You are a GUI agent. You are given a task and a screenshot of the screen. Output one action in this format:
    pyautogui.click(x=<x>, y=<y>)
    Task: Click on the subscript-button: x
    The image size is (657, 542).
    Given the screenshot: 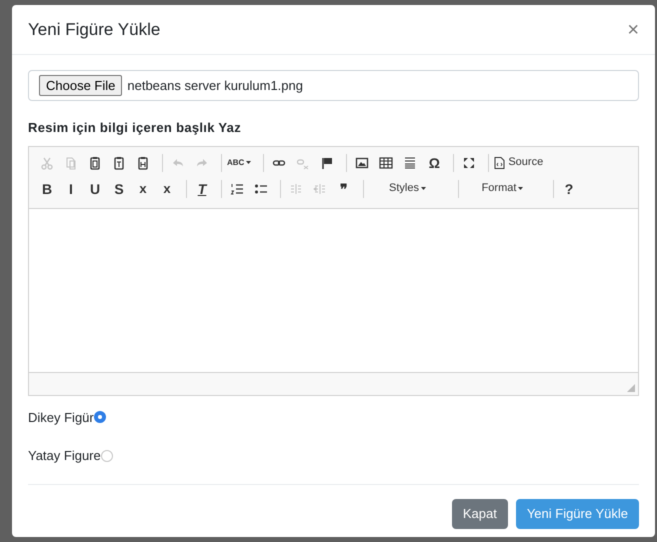 What is the action you would take?
    pyautogui.click(x=143, y=188)
    